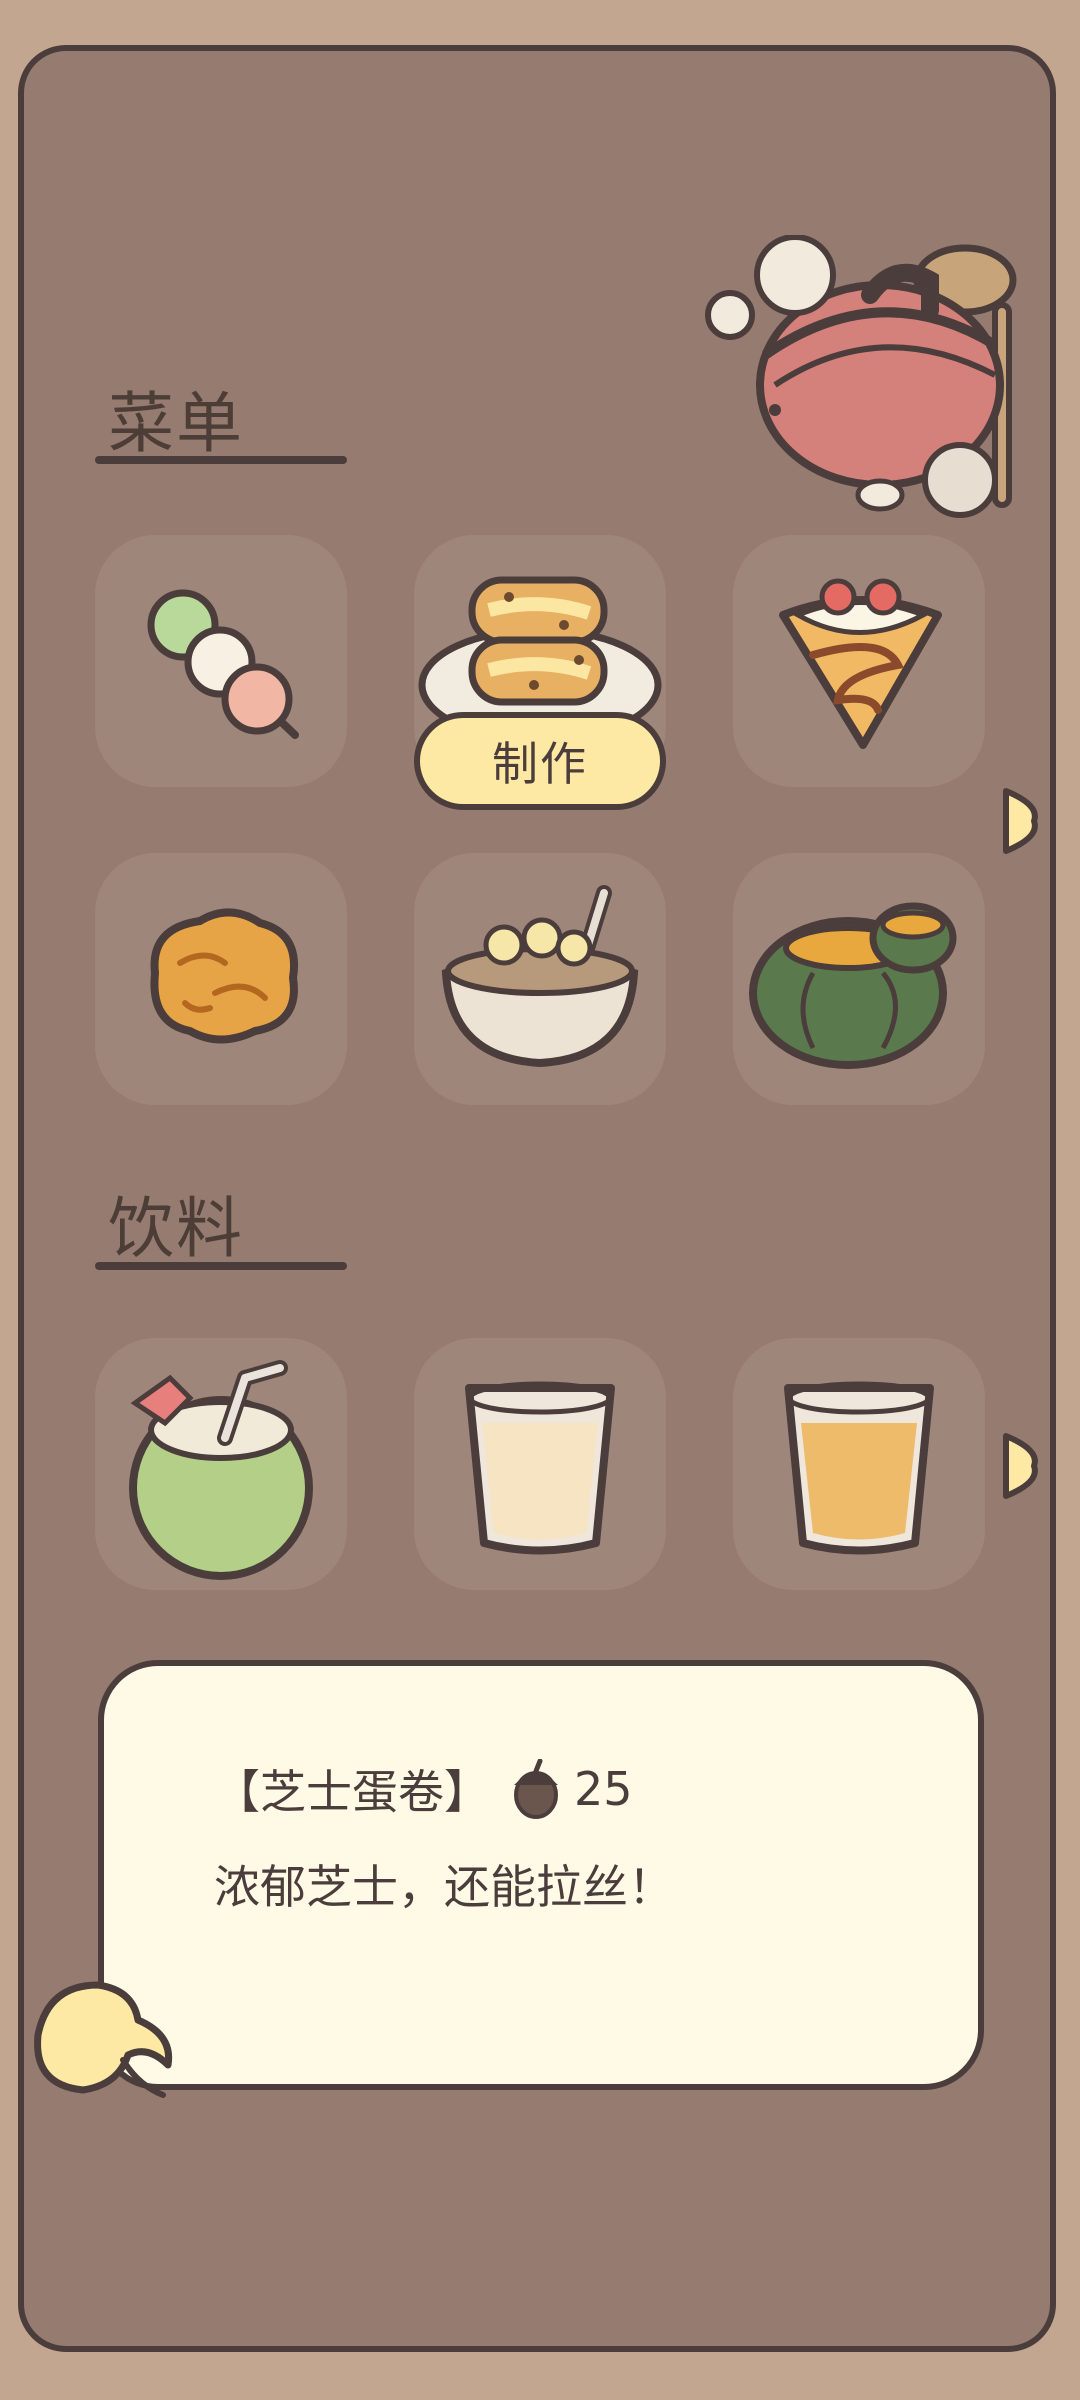 This screenshot has height=2400, width=1080. Describe the element at coordinates (221, 460) in the screenshot. I see `menu-section-underline` at that location.